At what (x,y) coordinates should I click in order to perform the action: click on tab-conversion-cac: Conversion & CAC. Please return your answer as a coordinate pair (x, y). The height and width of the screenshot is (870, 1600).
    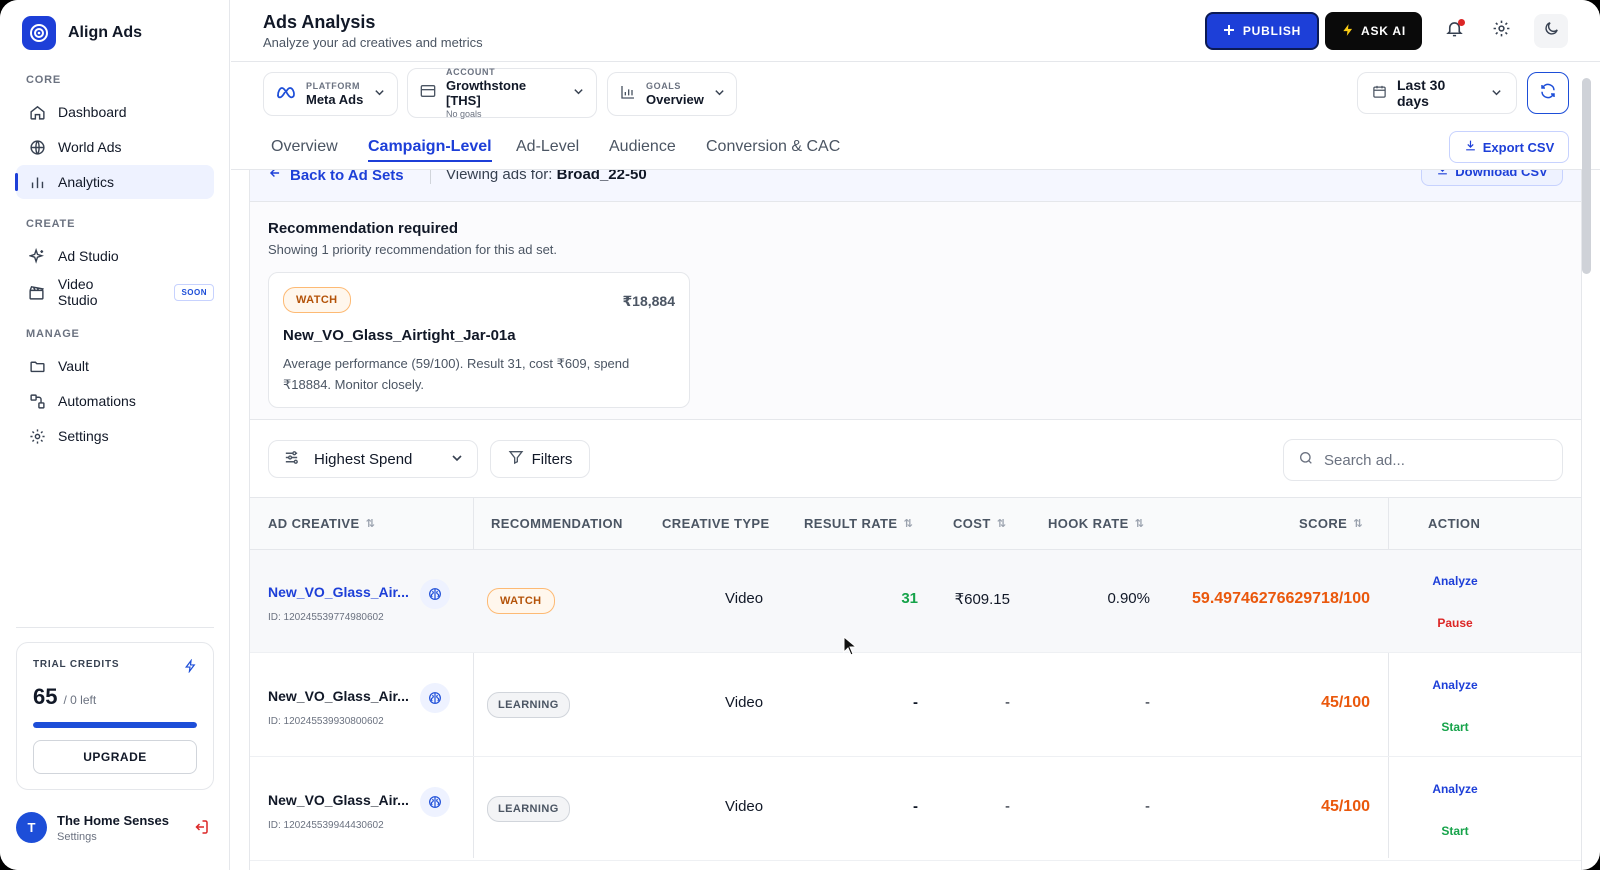
    Looking at the image, I should click on (773, 147).